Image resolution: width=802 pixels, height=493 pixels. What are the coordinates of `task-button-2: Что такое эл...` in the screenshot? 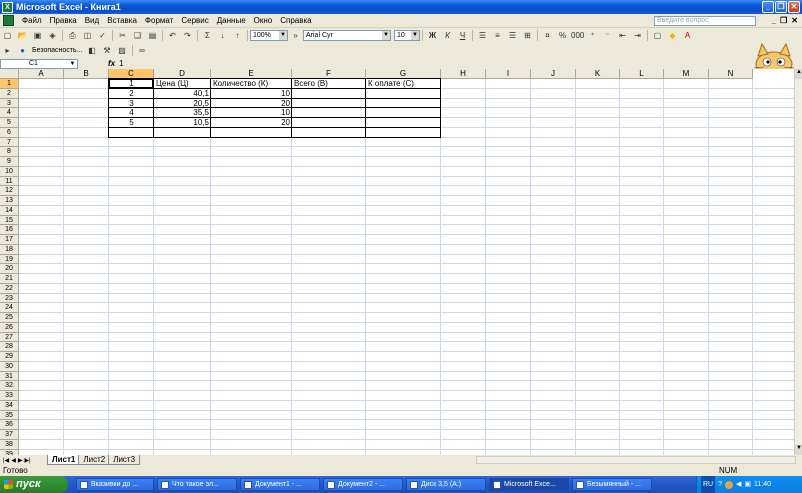 It's located at (197, 484).